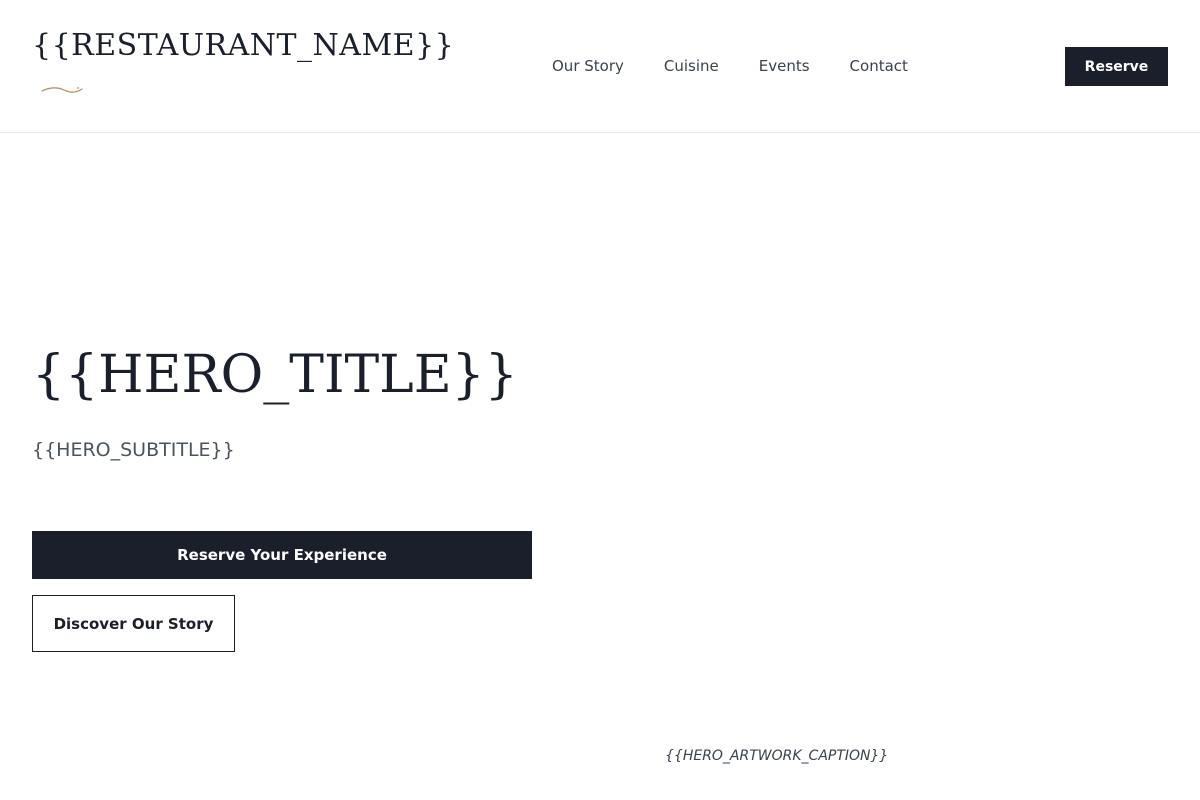 This screenshot has height=800, width=1200. I want to click on nav-events: Events, so click(784, 66).